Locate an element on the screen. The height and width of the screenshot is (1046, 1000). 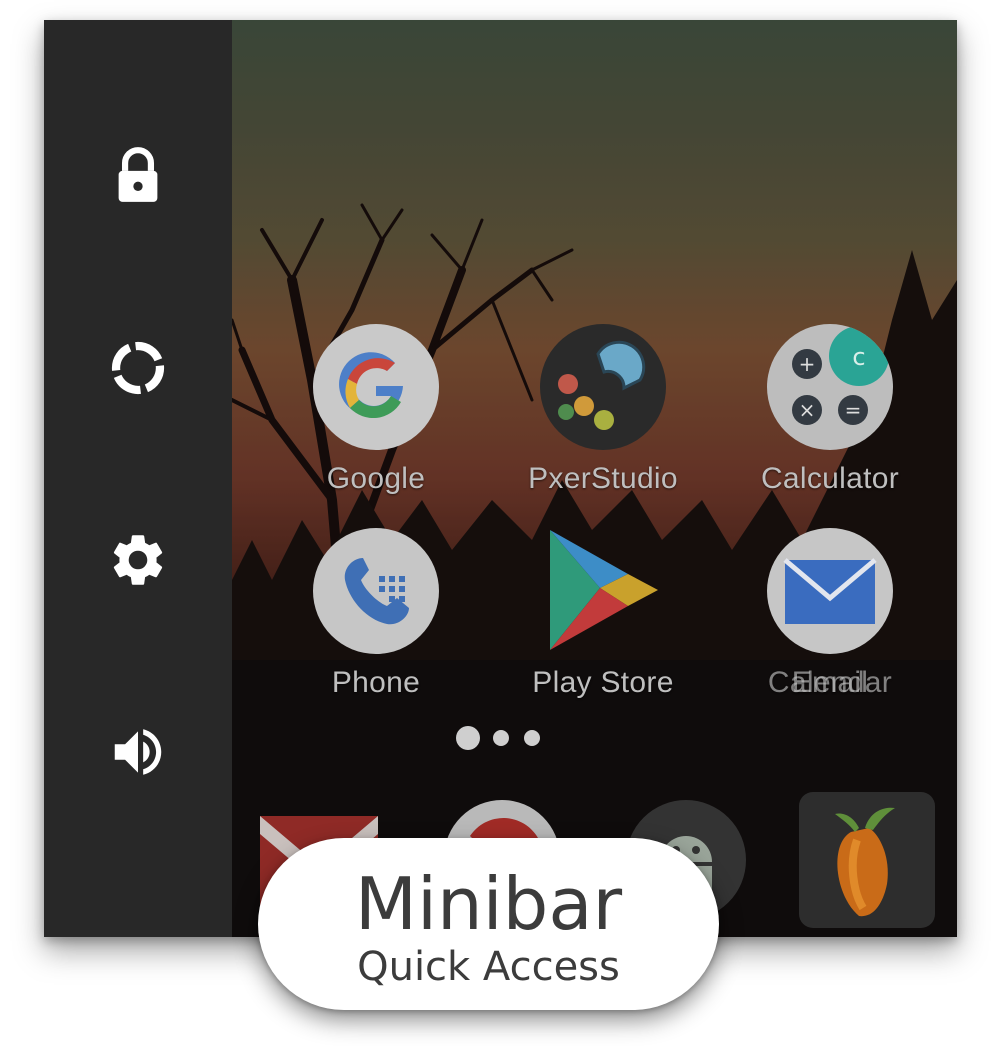
app-phone: Phone is located at coordinates (376, 614).